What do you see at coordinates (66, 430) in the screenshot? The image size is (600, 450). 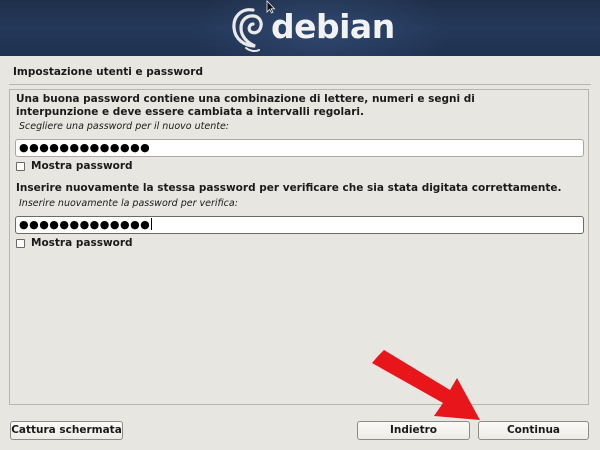 I see `screenshot-button: Cattura schermata` at bounding box center [66, 430].